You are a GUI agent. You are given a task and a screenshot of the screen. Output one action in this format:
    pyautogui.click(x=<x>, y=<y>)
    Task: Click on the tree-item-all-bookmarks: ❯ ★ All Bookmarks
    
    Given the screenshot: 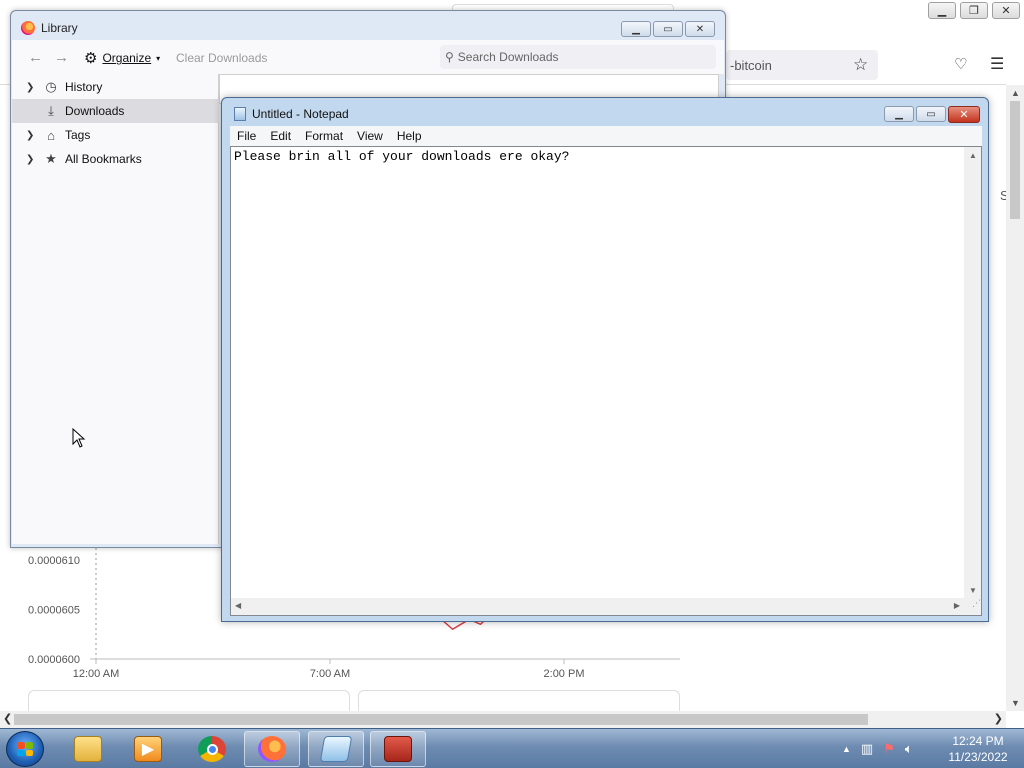 What is the action you would take?
    pyautogui.click(x=115, y=159)
    